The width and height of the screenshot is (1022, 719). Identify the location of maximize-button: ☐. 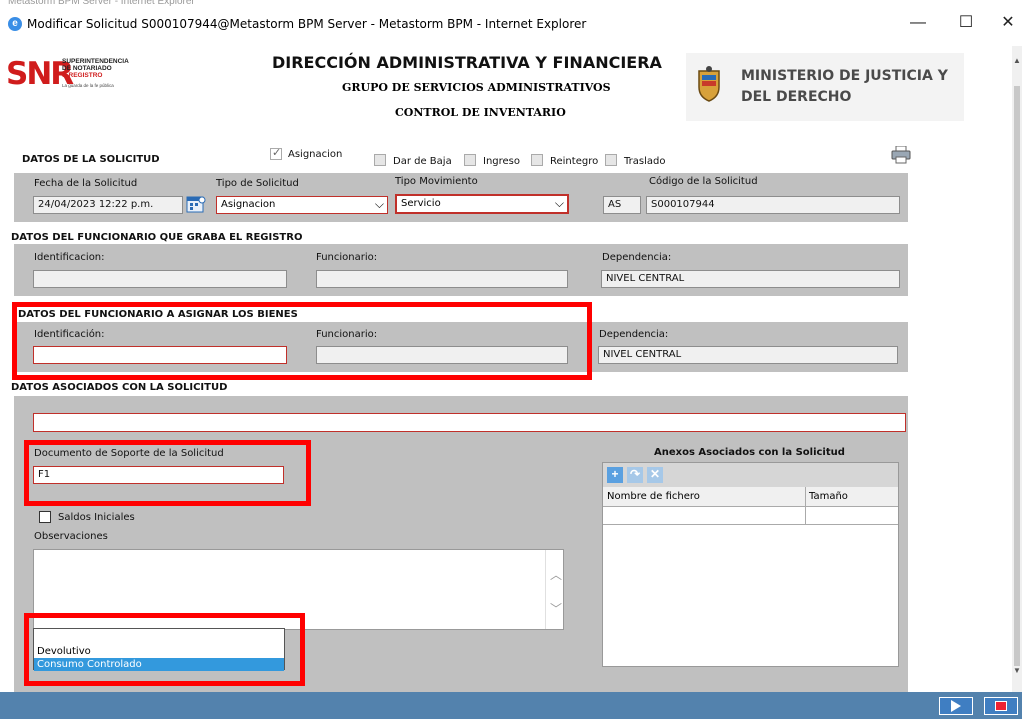
(966, 23).